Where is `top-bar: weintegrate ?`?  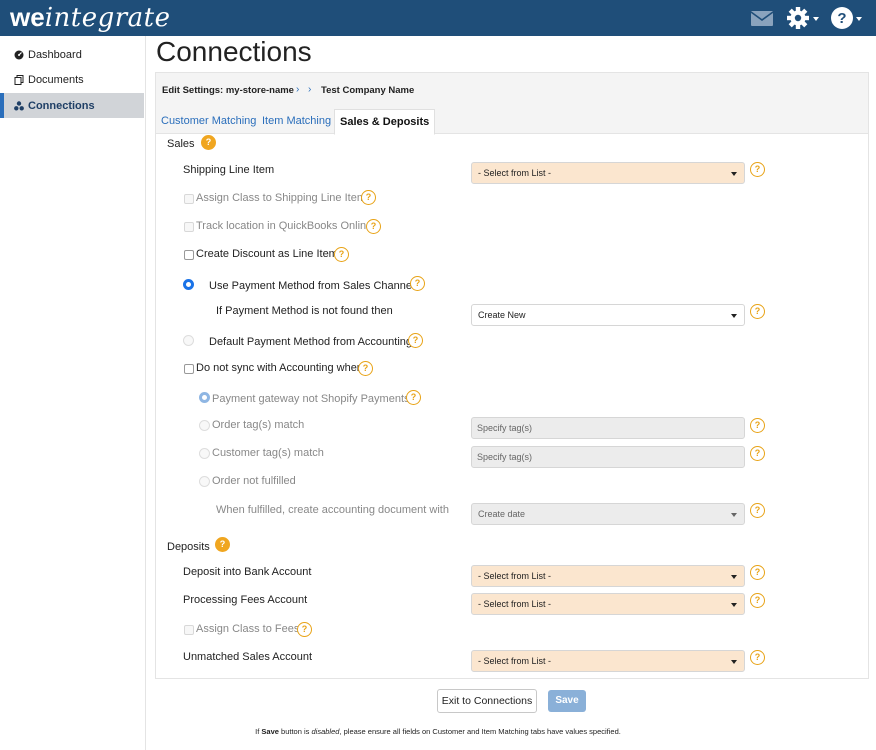 top-bar: weintegrate ? is located at coordinates (438, 18).